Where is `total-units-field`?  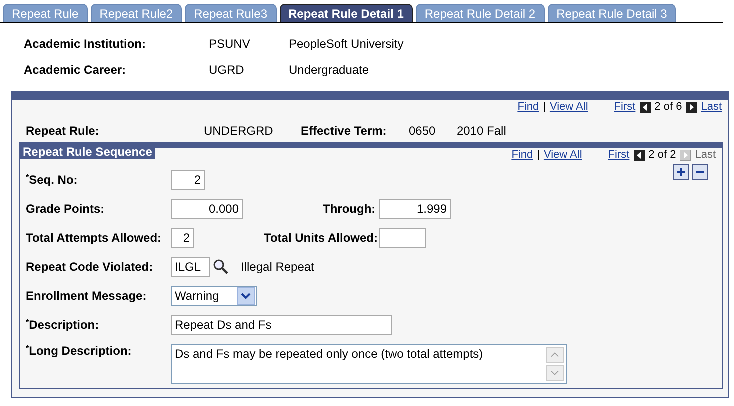
total-units-field is located at coordinates (402, 238).